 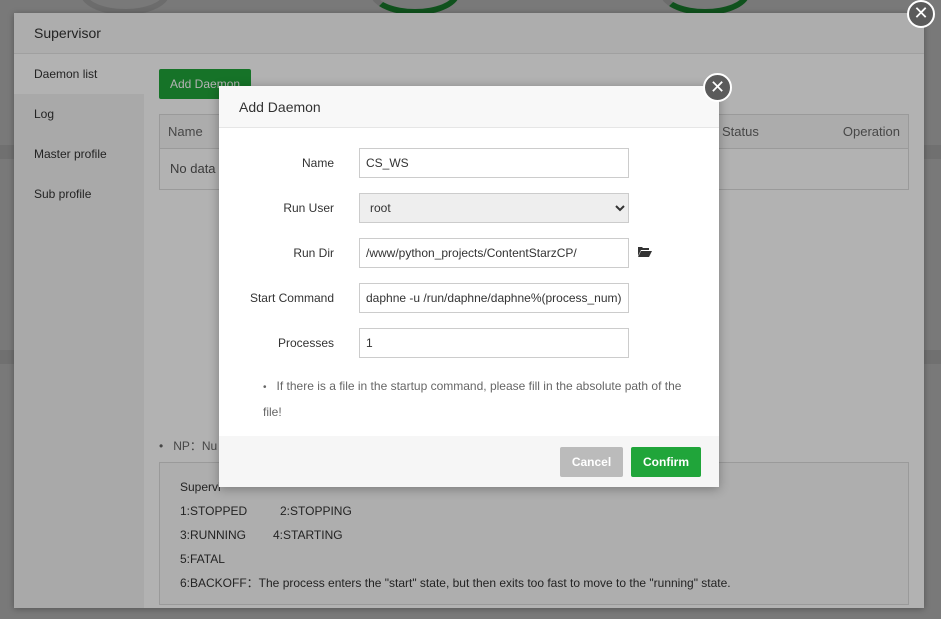 I want to click on cancel-button: Cancel, so click(x=591, y=462).